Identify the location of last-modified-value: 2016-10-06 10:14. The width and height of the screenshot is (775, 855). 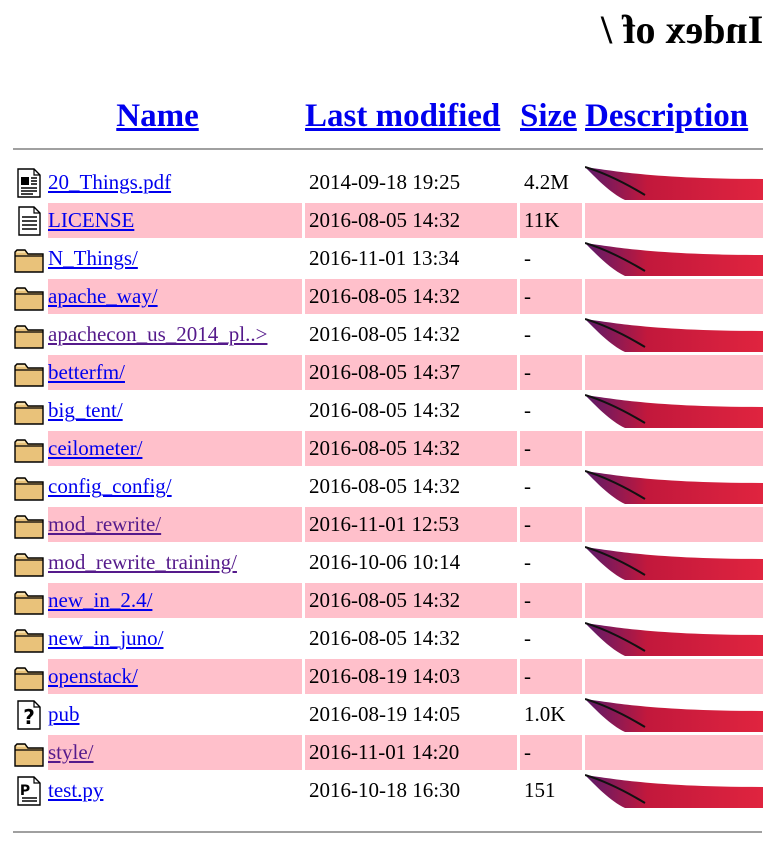
(385, 562).